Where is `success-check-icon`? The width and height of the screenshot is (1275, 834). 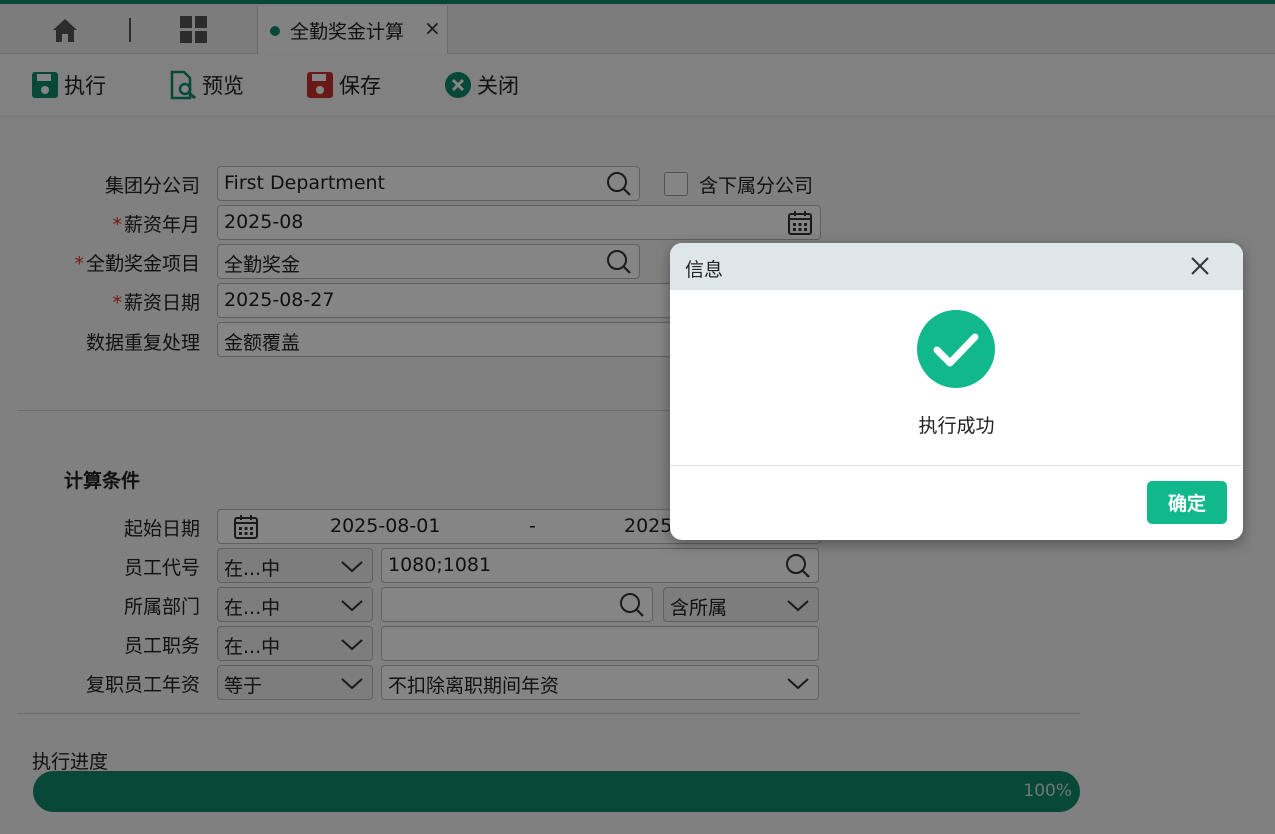 success-check-icon is located at coordinates (956, 349).